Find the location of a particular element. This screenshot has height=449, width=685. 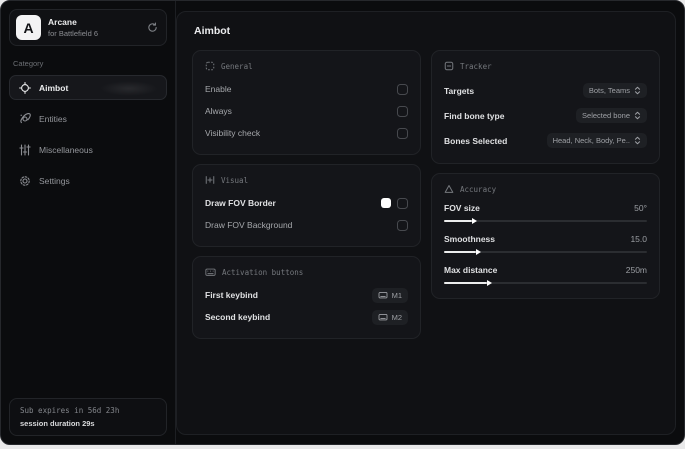

setting-label: Enable is located at coordinates (218, 89).